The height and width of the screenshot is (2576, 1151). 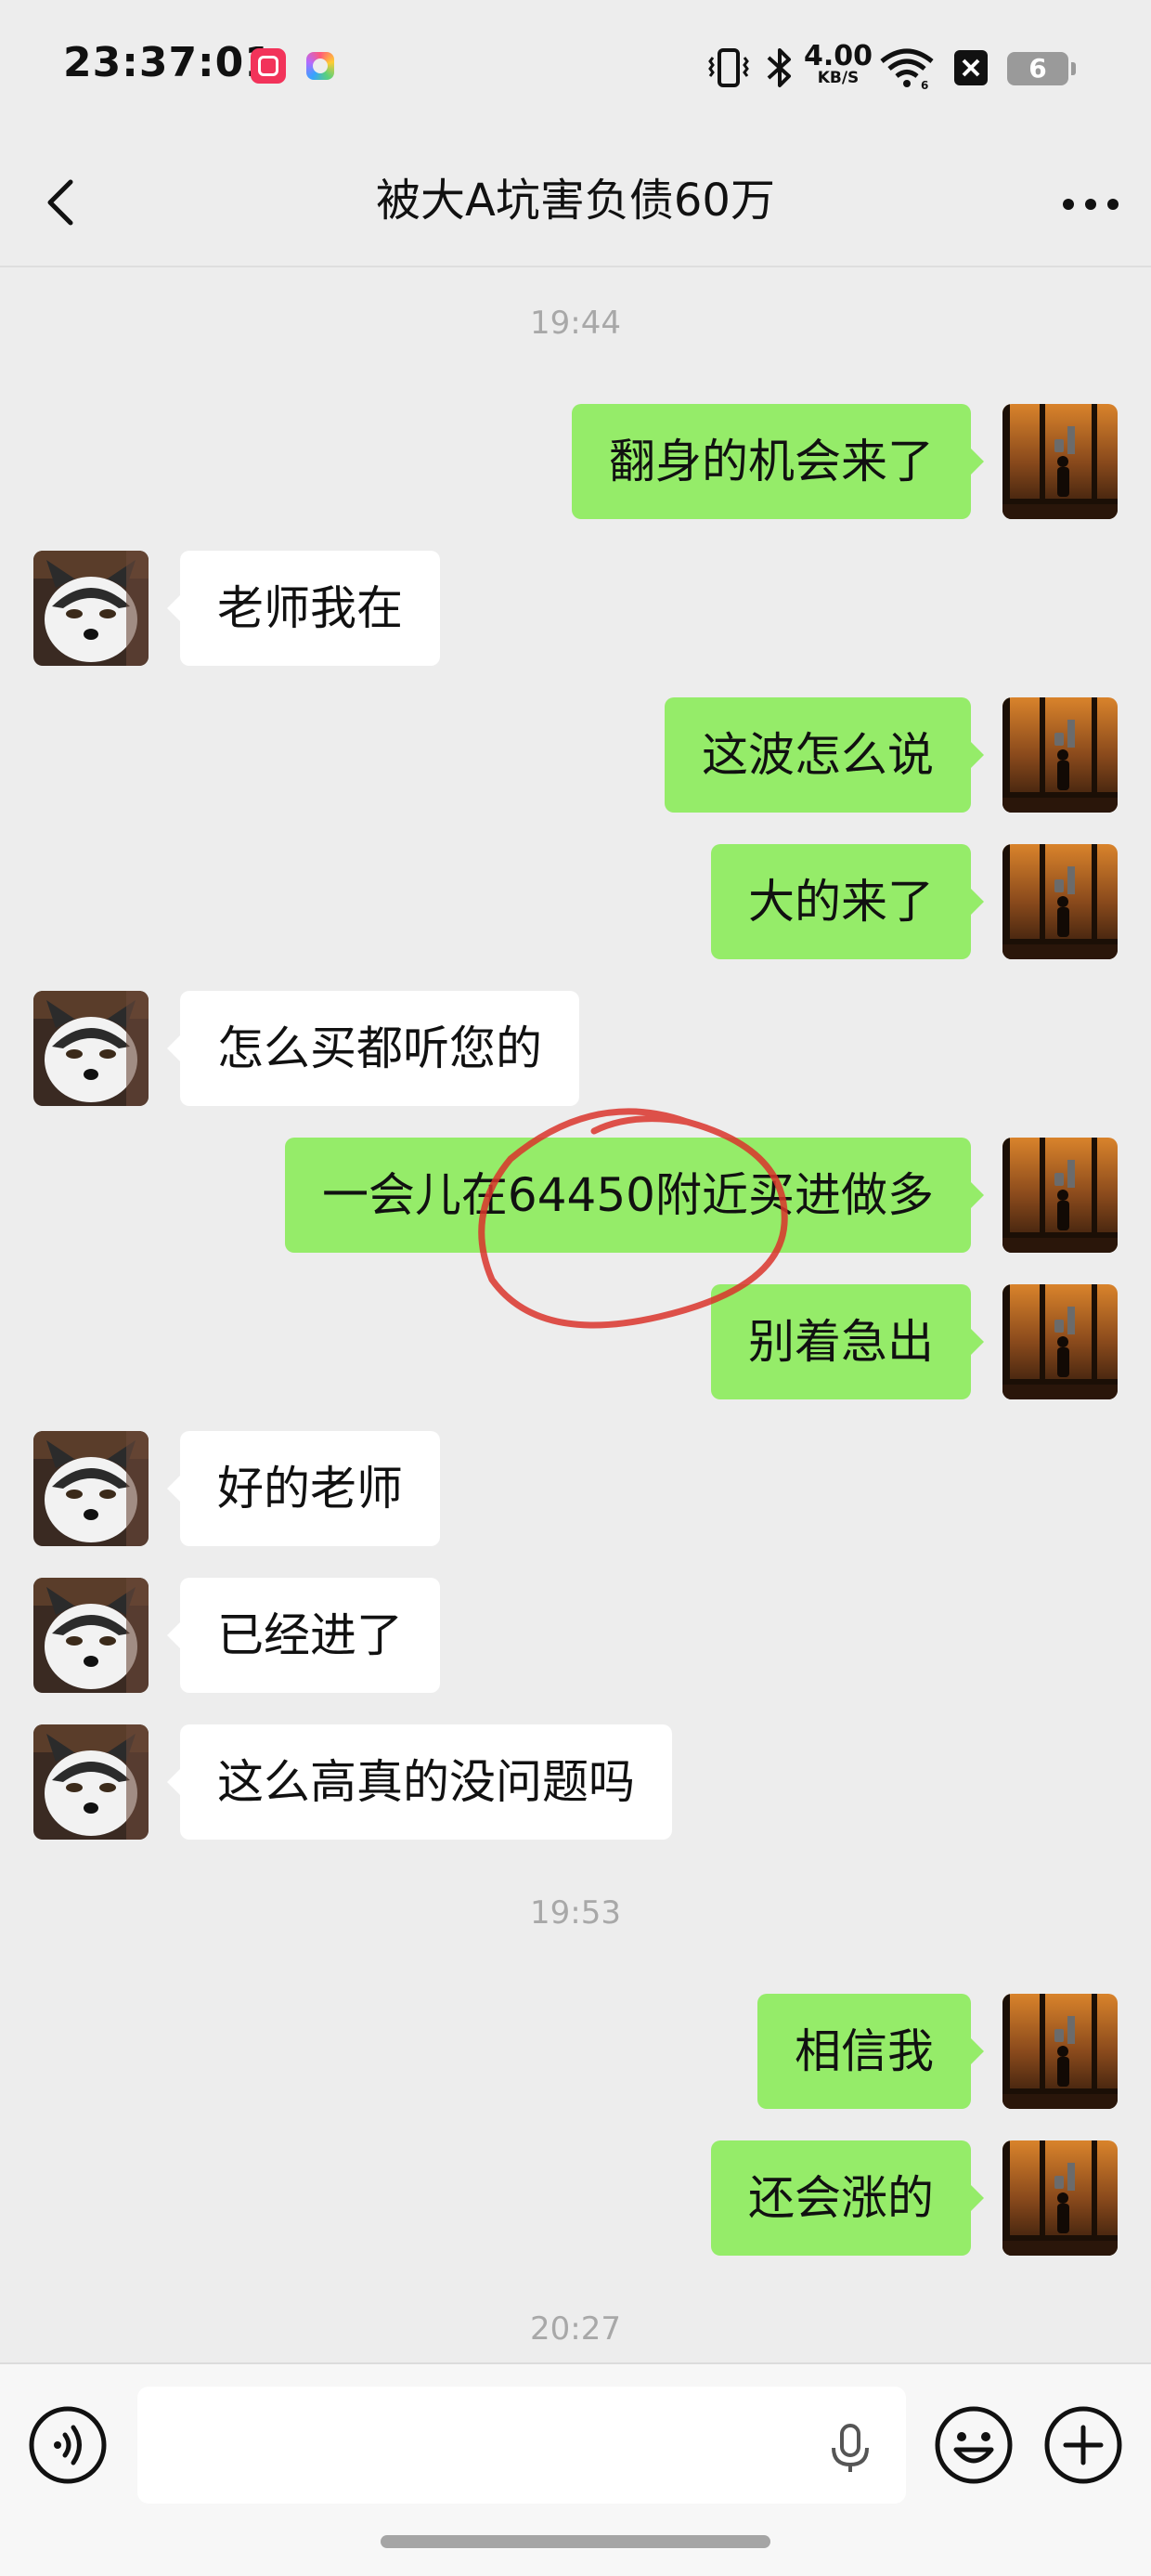 I want to click on timestamp: 19:53, so click(x=575, y=1913).